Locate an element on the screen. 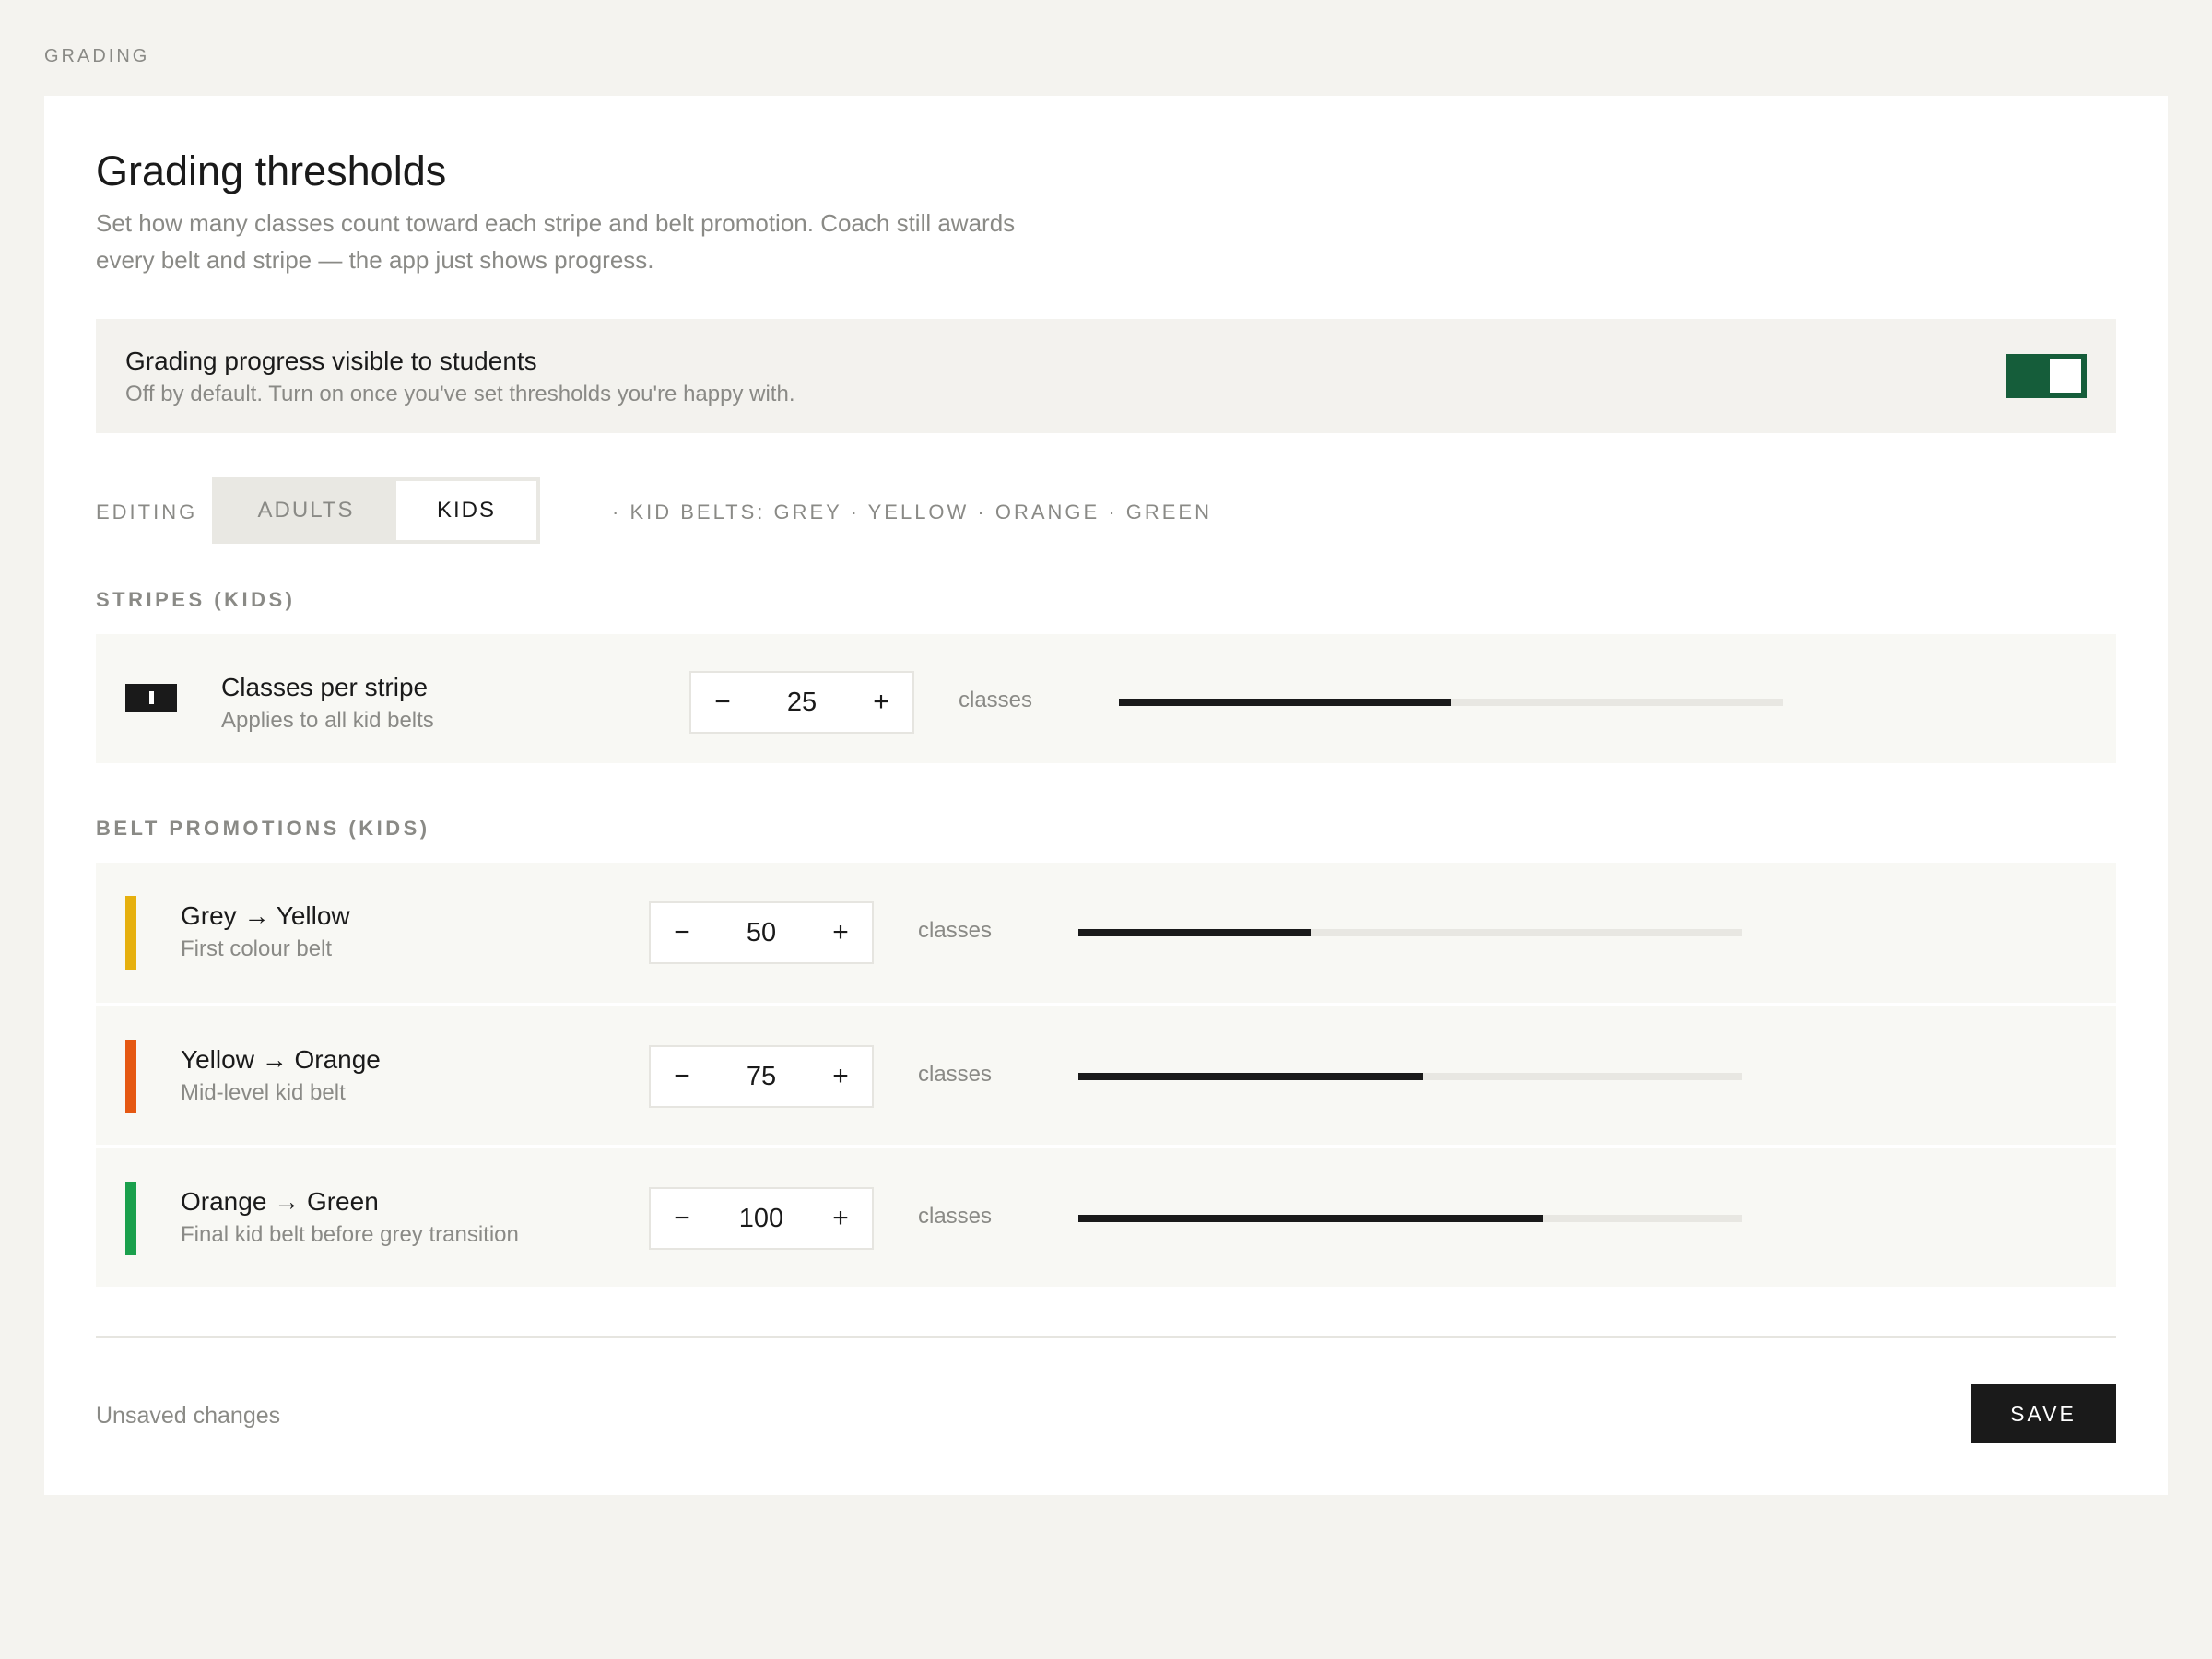  visibility-title: Grading progress visible to students is located at coordinates (331, 361).